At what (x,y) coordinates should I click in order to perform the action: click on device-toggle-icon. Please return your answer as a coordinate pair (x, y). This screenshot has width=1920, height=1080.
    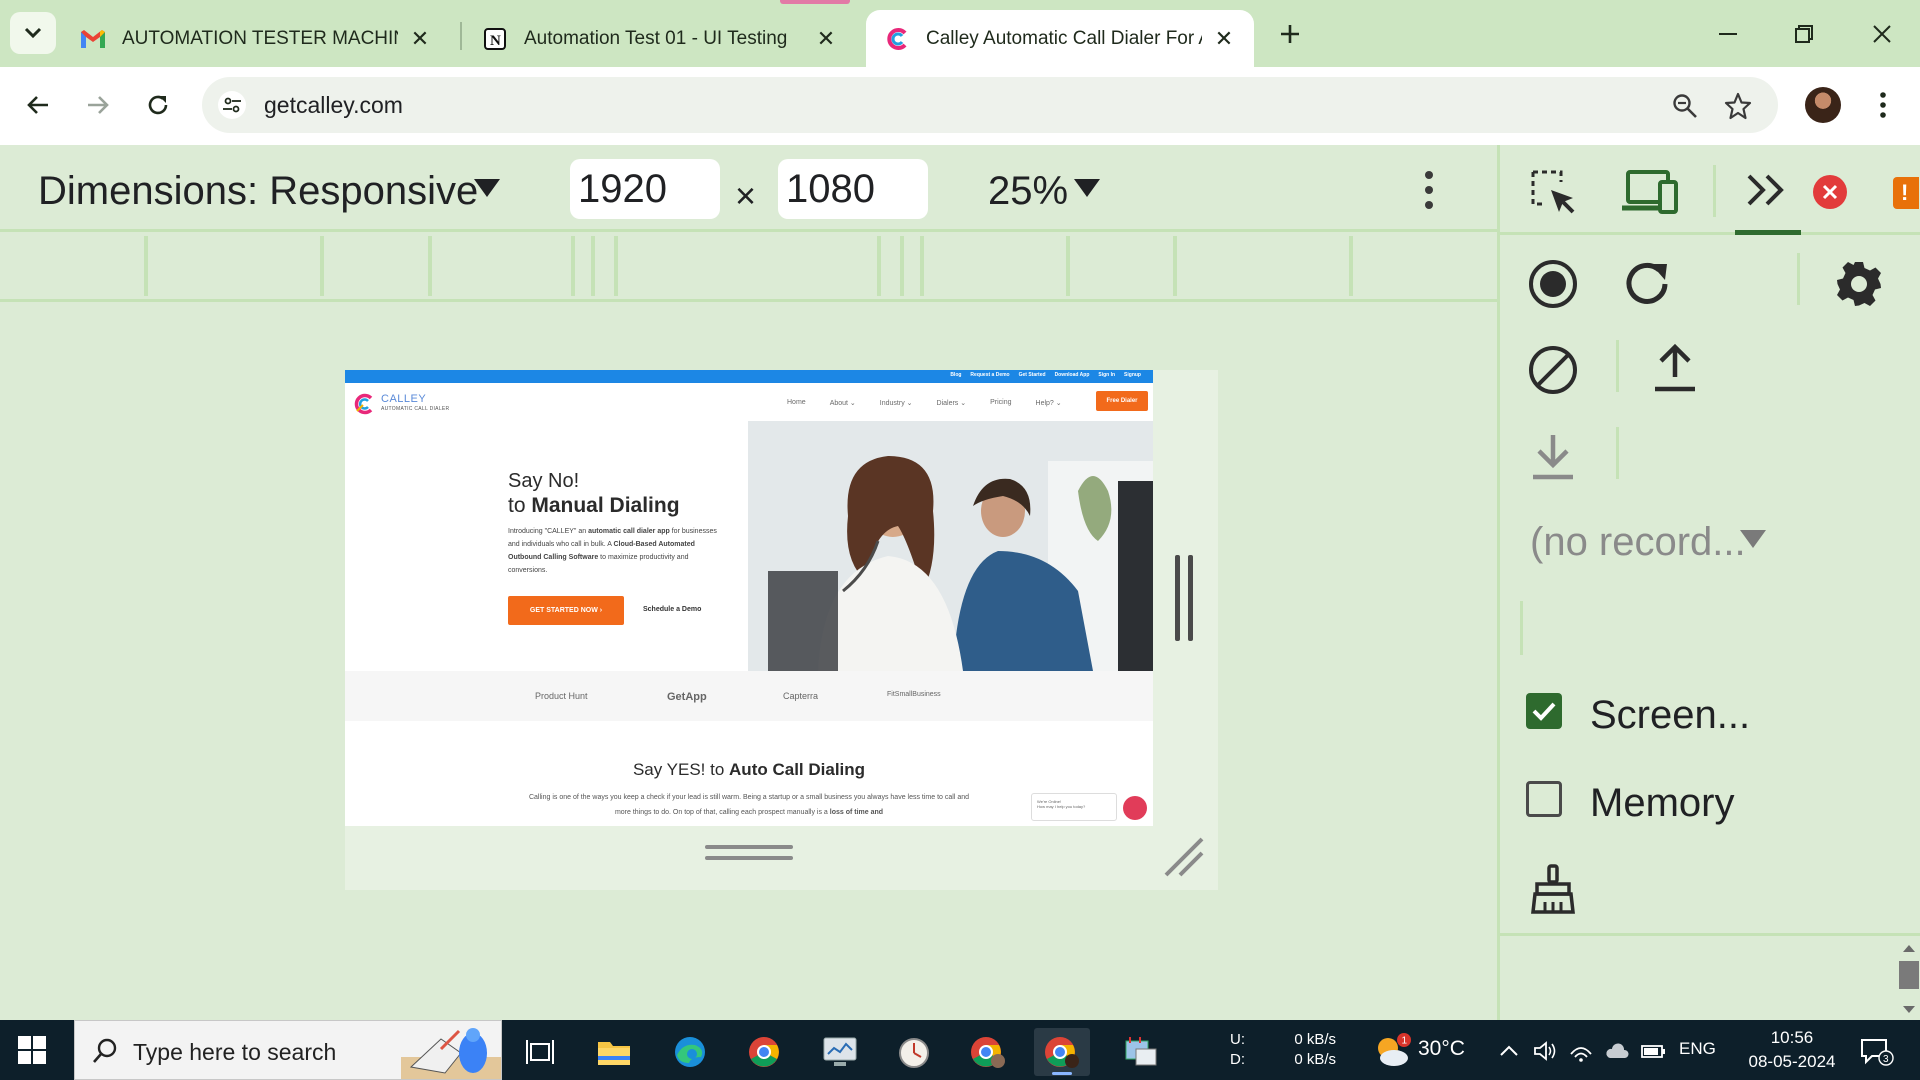
    Looking at the image, I should click on (1649, 192).